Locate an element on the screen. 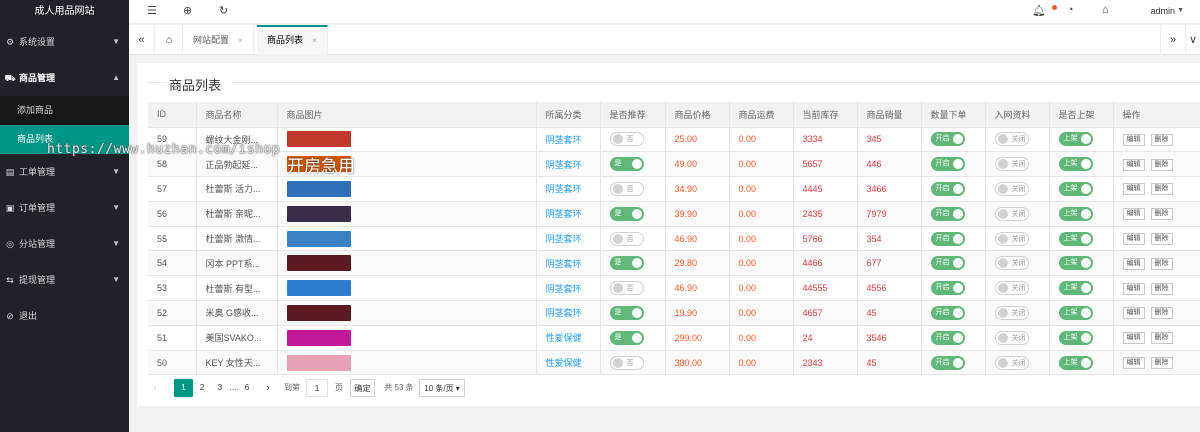 Image resolution: width=1200 pixels, height=432 pixels. sidebar-item-withdraw: ⇆ 提现管理 ▼ is located at coordinates (64, 280).